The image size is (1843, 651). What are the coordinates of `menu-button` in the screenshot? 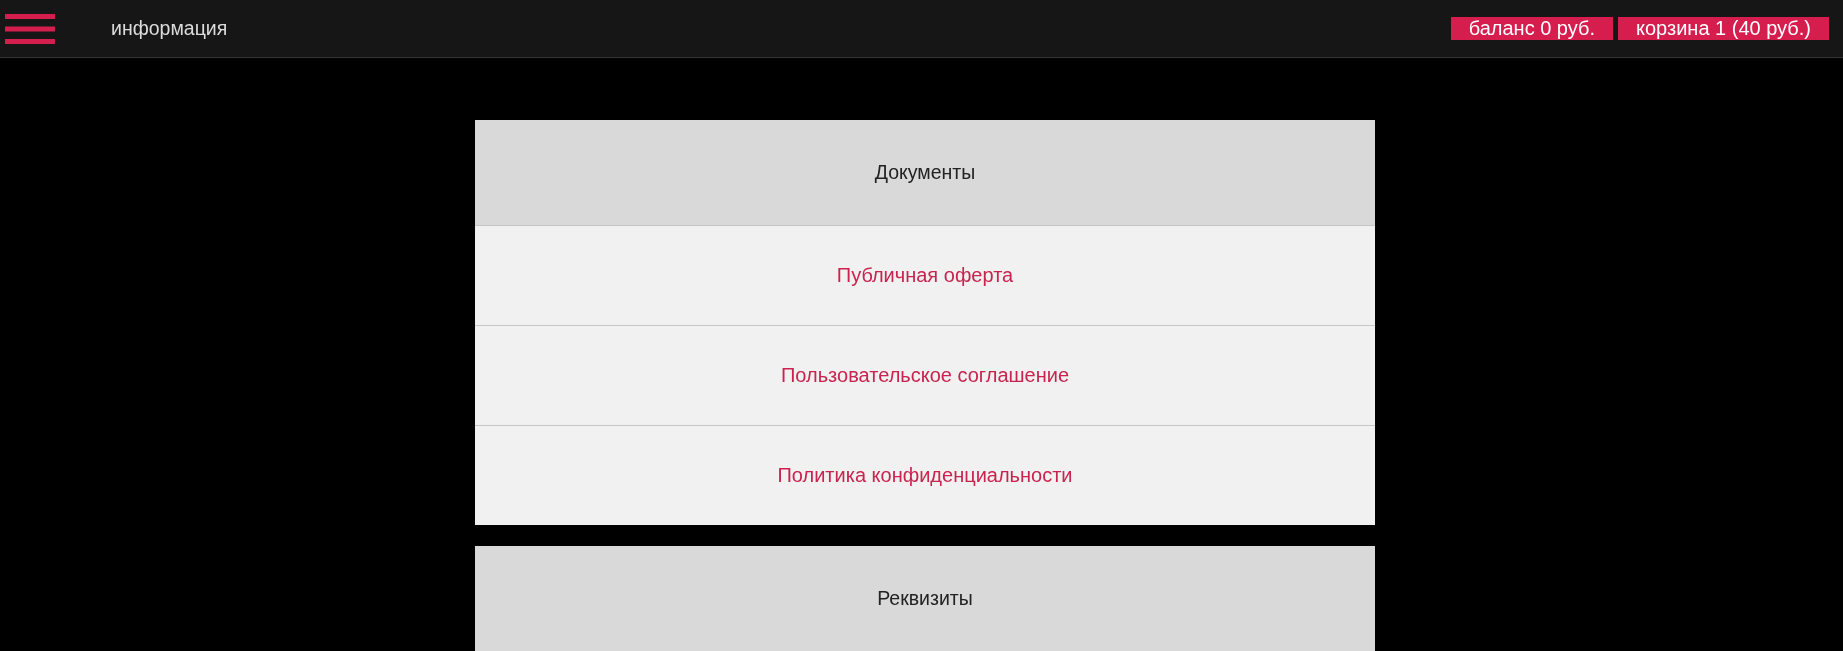 It's located at (30, 28).